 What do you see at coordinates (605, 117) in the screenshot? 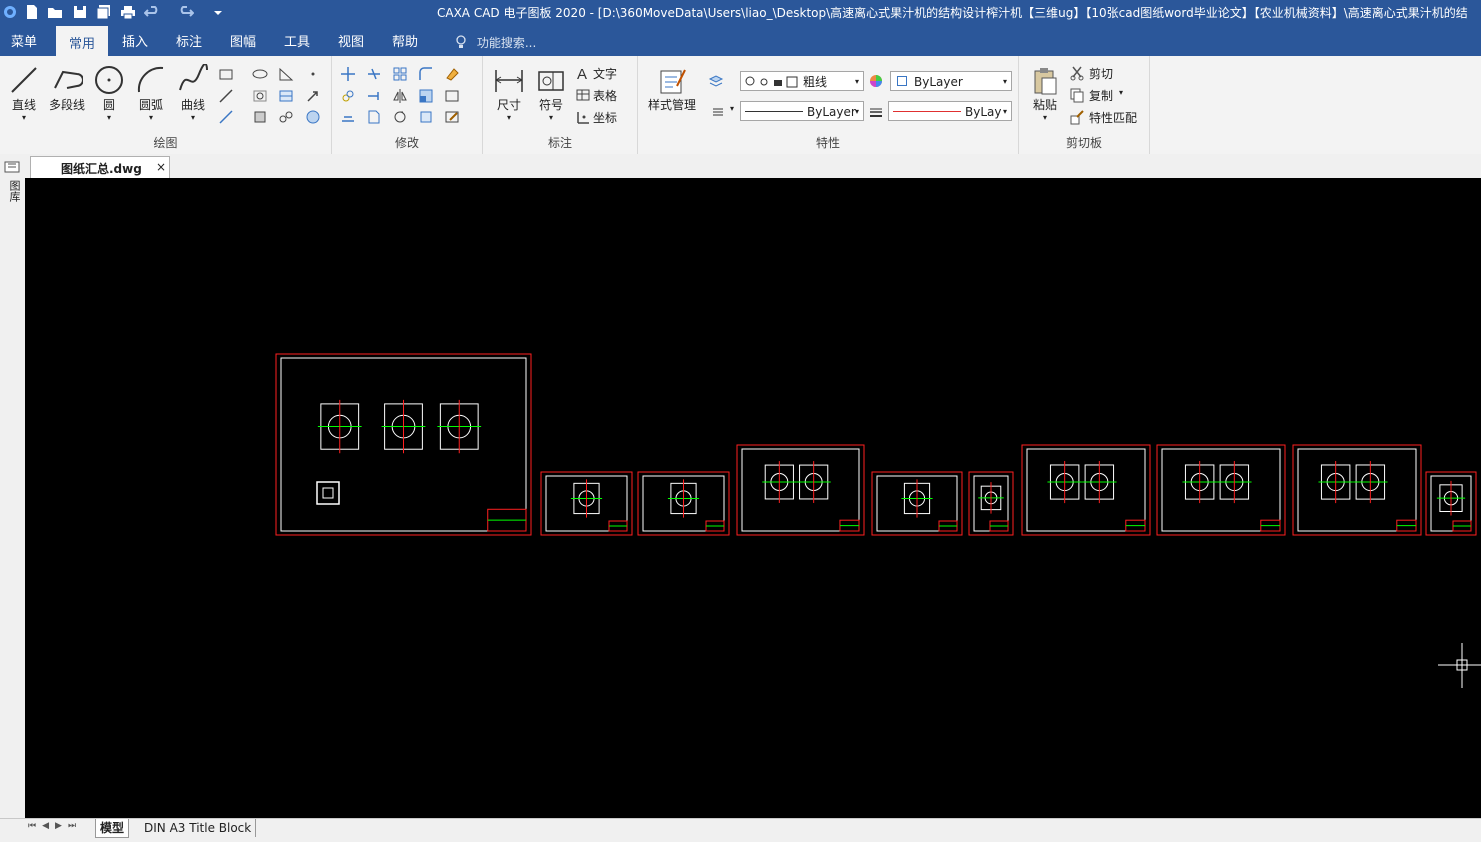
I see `coordinate-label: 坐标` at bounding box center [605, 117].